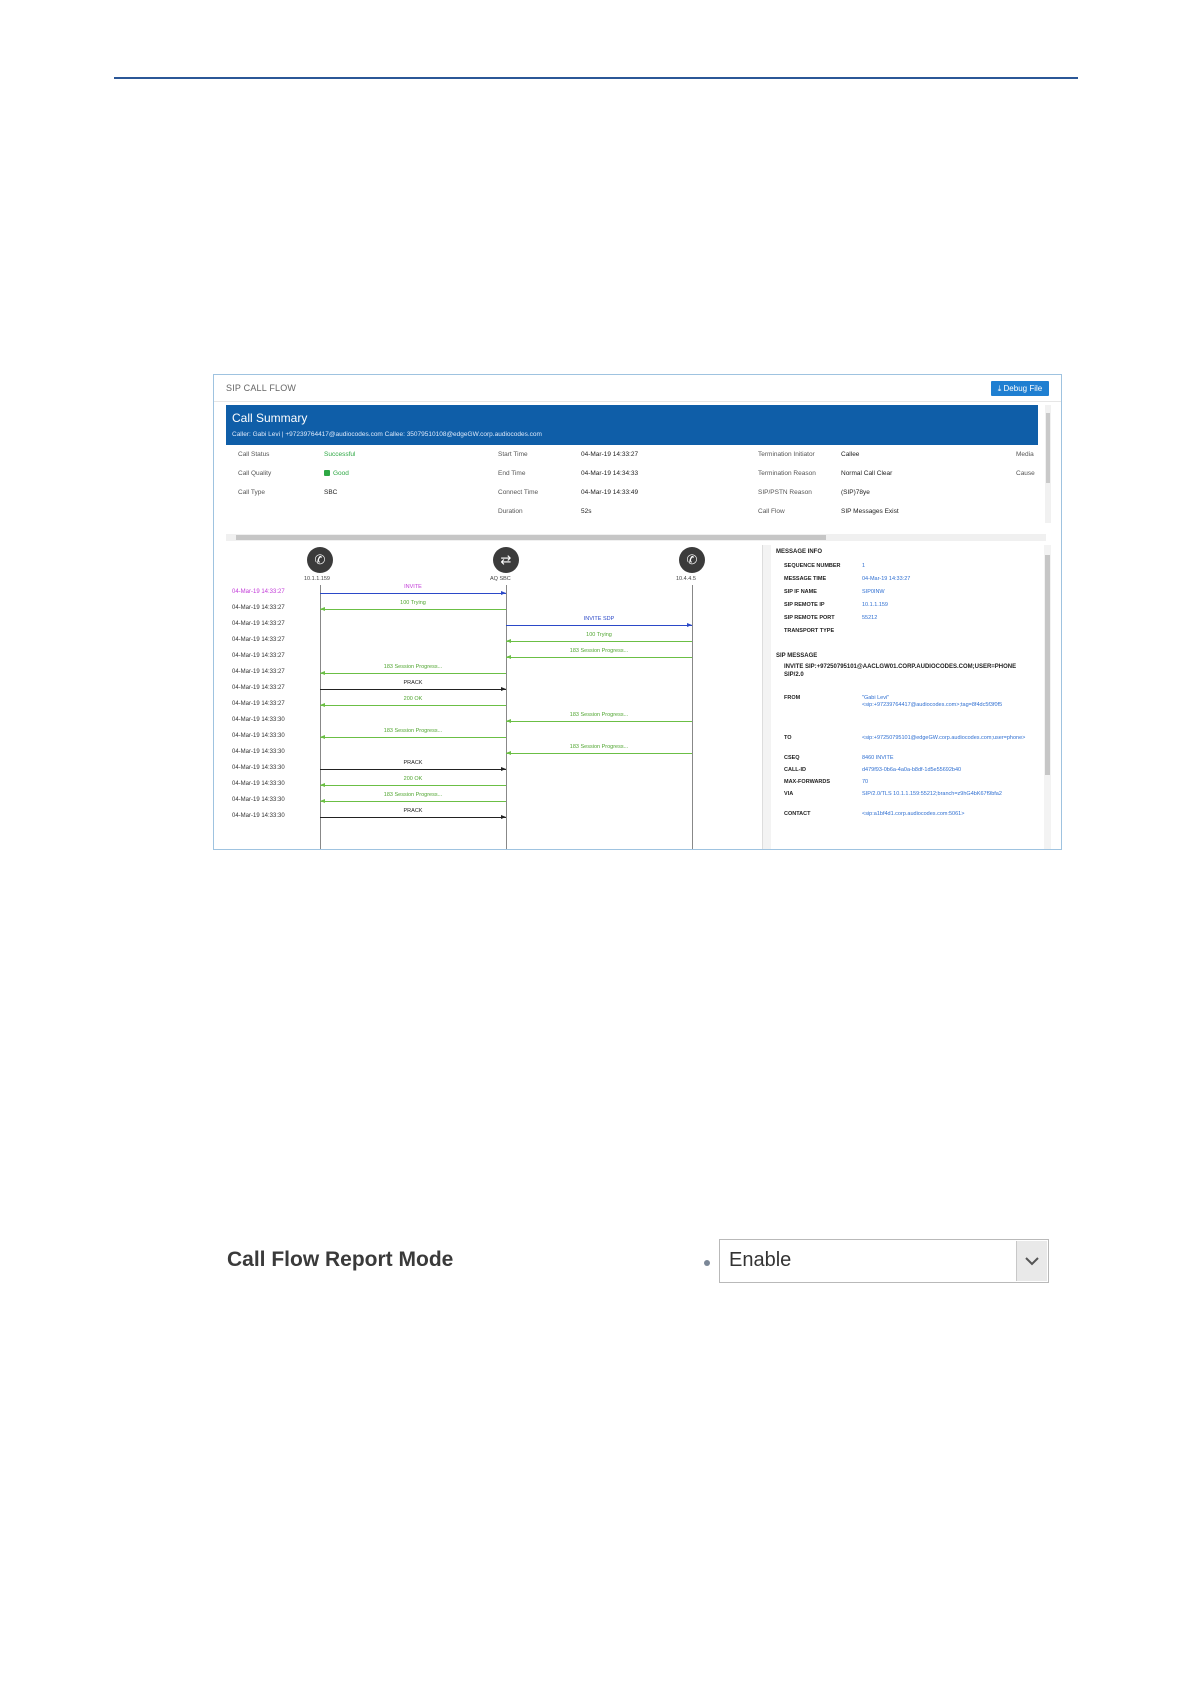  What do you see at coordinates (799, 552) in the screenshot?
I see `message-info-heading: MESSAGE INFO` at bounding box center [799, 552].